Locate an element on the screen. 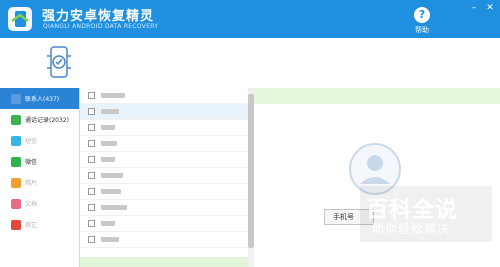 This screenshot has width=500, height=267. phone-icon is located at coordinates (16, 119).